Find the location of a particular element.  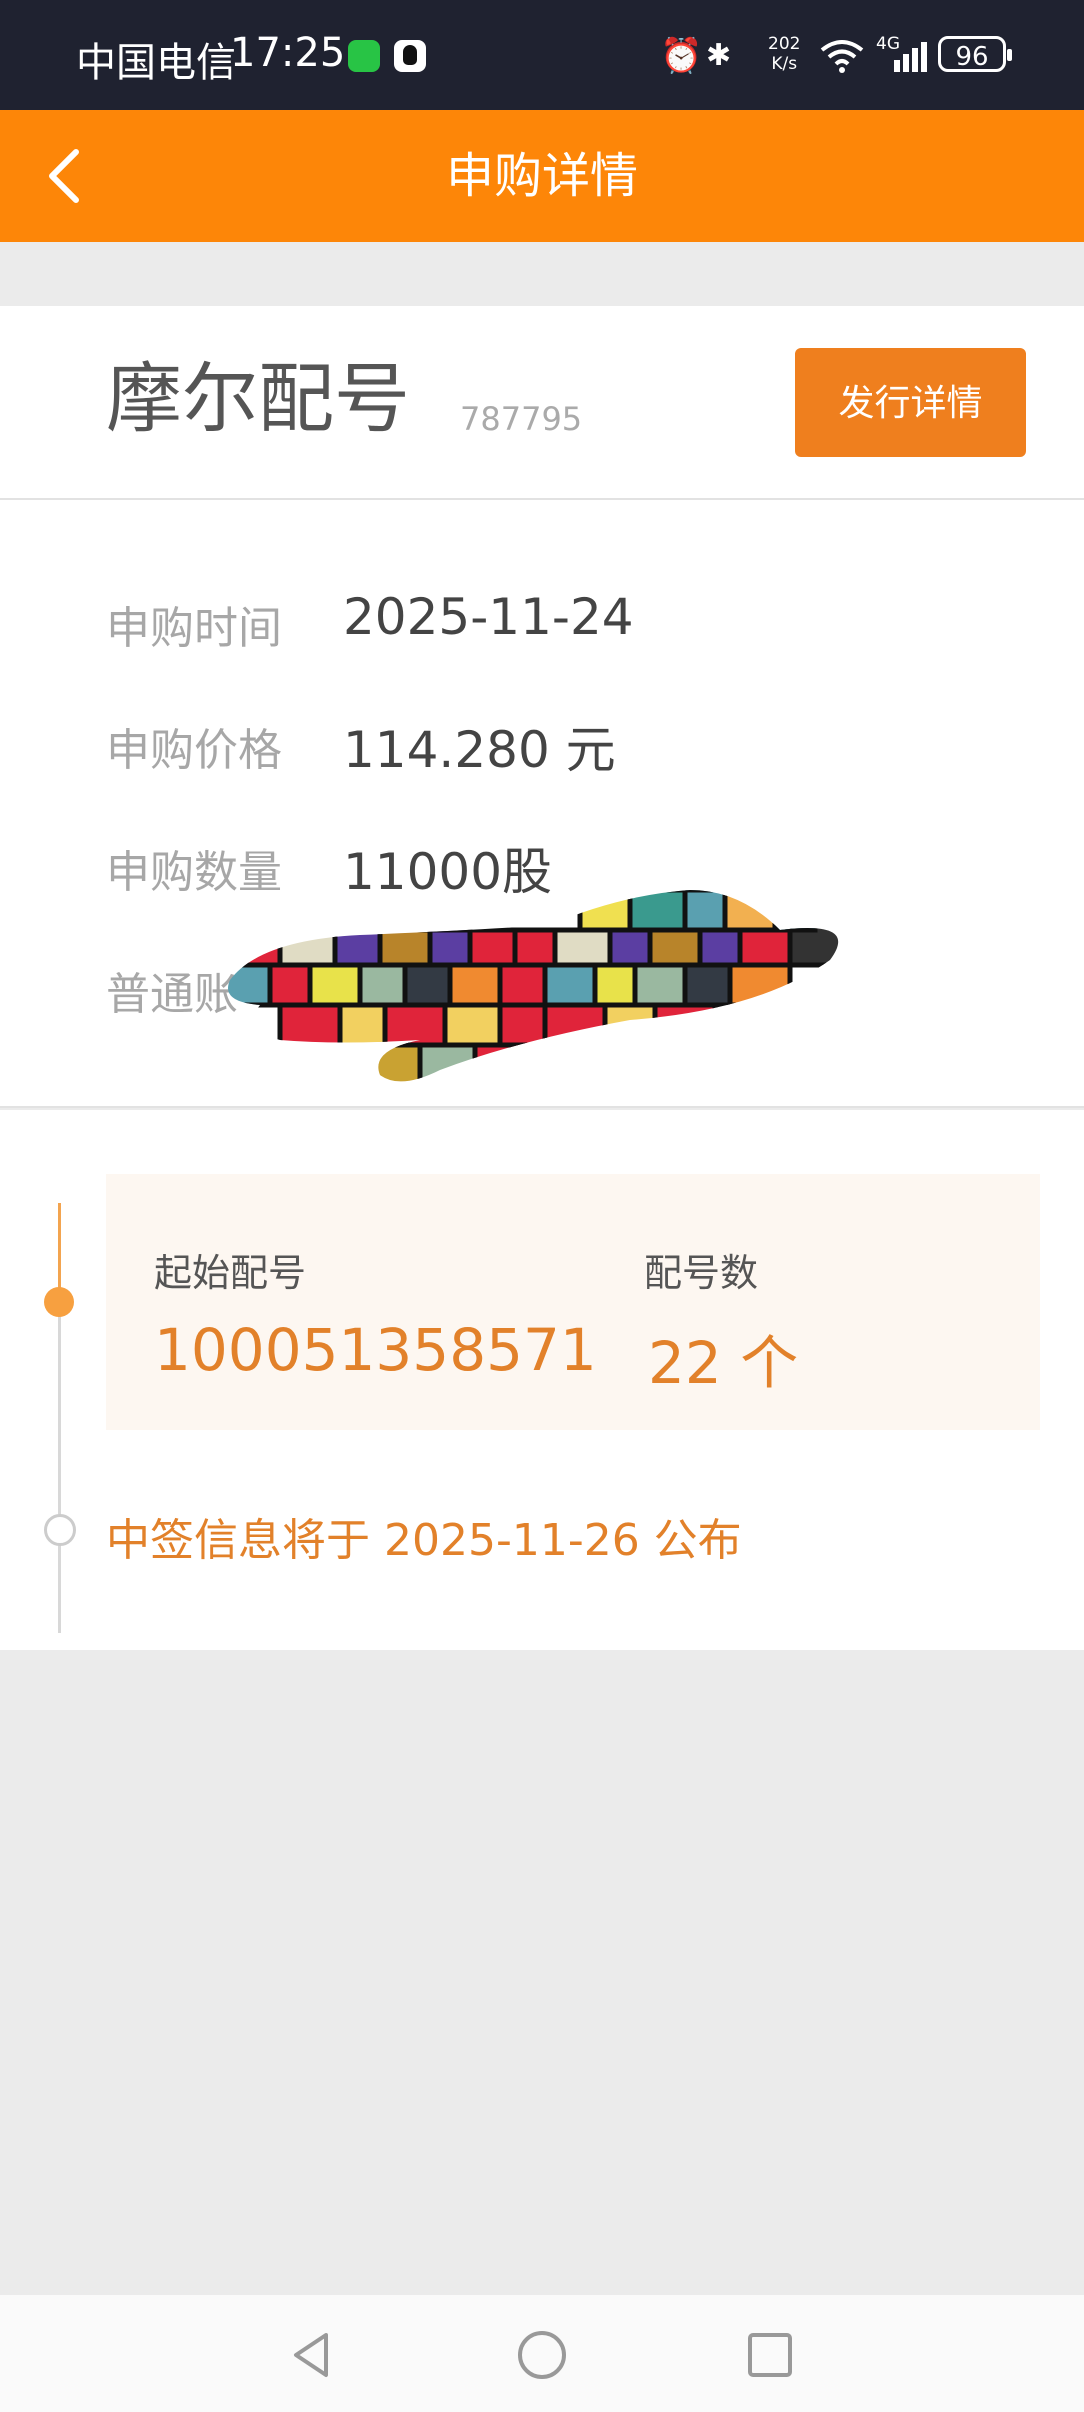

page-title: 申购详情 is located at coordinates (541, 176).